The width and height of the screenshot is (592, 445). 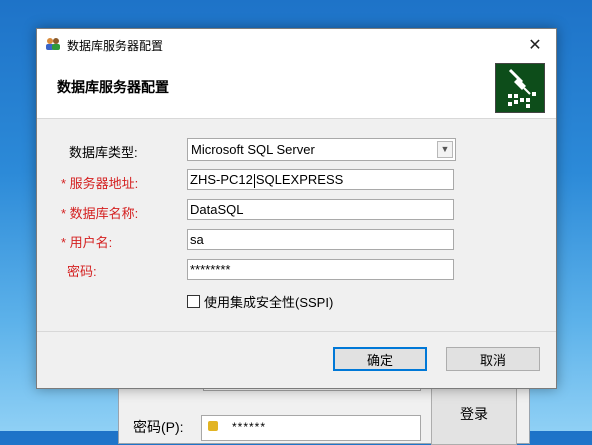 What do you see at coordinates (82, 271) in the screenshot?
I see `password-label: 密码:` at bounding box center [82, 271].